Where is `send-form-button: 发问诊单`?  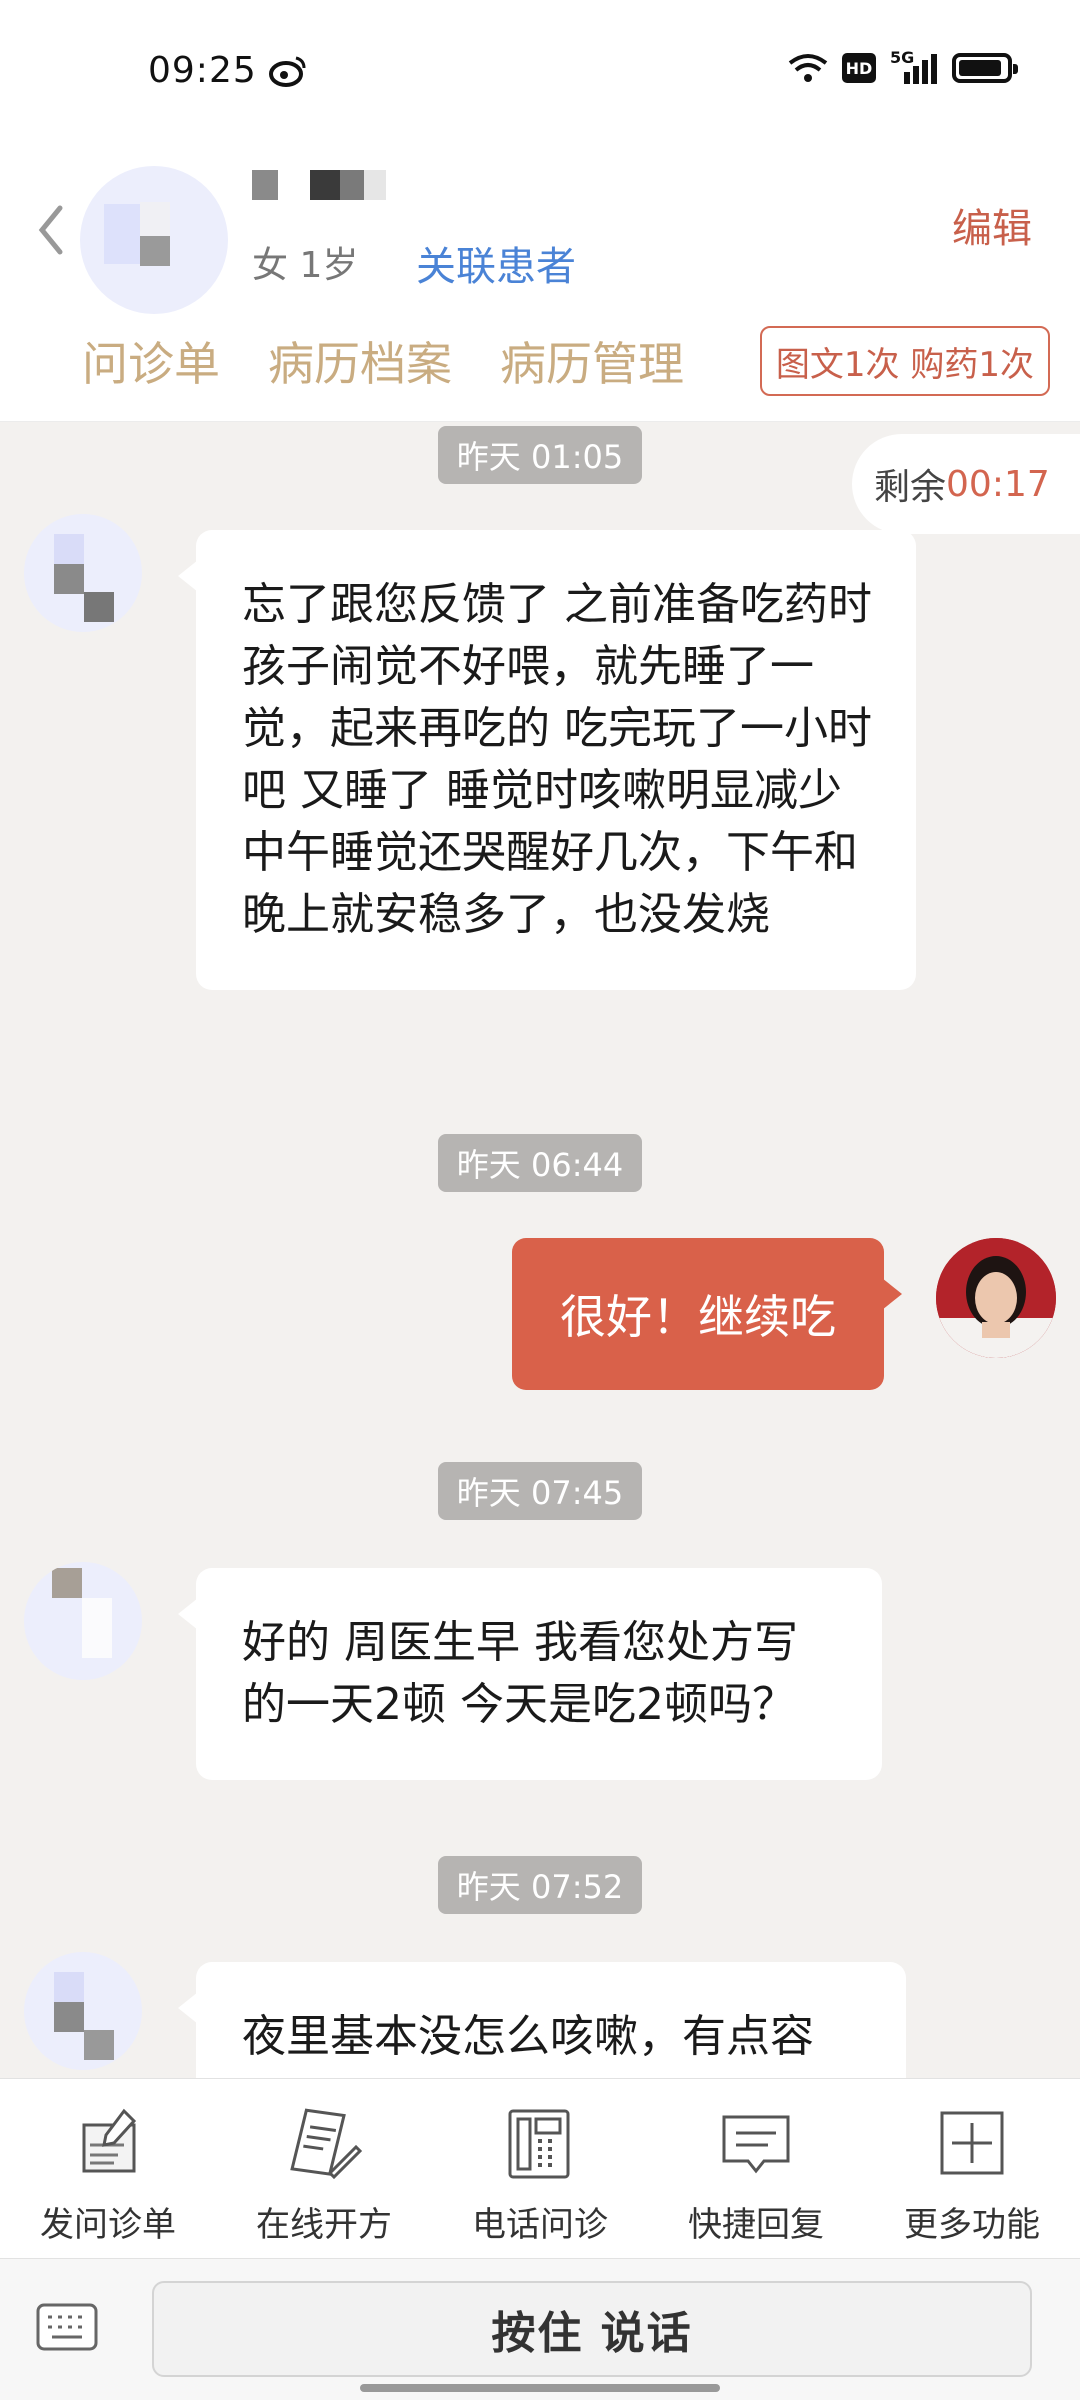
send-form-button: 发问诊单 is located at coordinates (108, 2168).